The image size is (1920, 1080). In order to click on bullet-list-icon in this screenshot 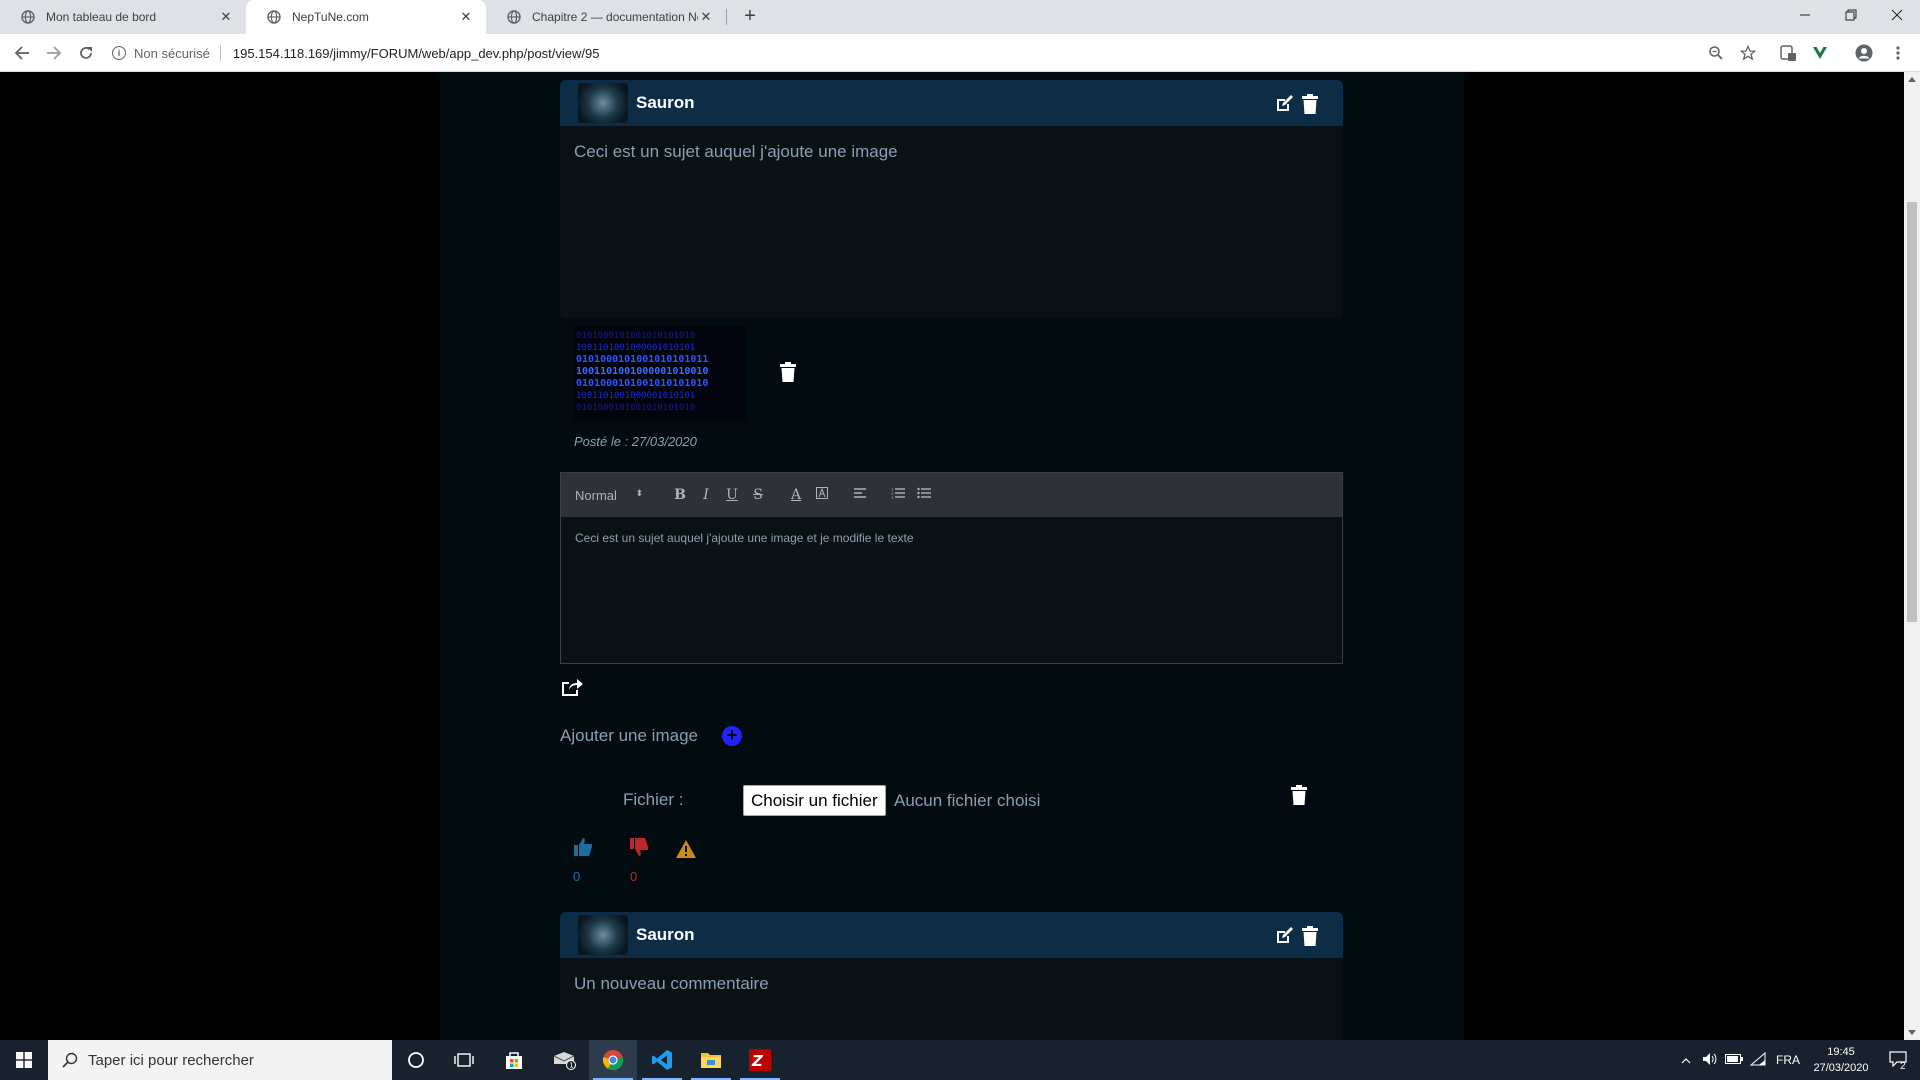, I will do `click(924, 495)`.